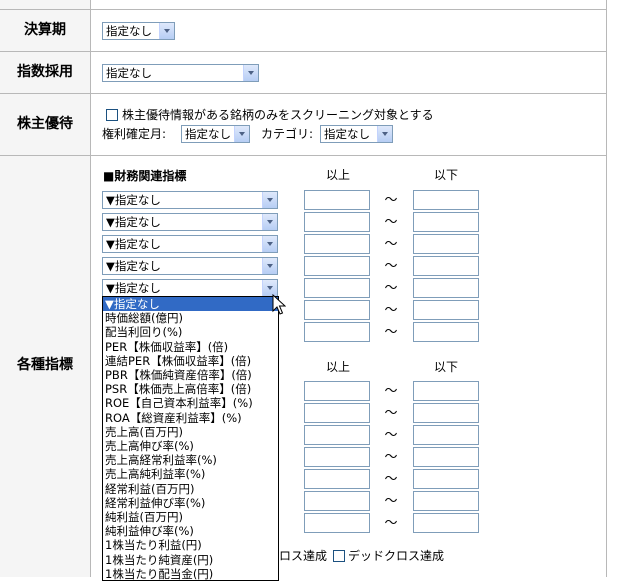 The image size is (621, 581). What do you see at coordinates (190, 318) in the screenshot?
I see `dropdown-option: 時価総額(億円)` at bounding box center [190, 318].